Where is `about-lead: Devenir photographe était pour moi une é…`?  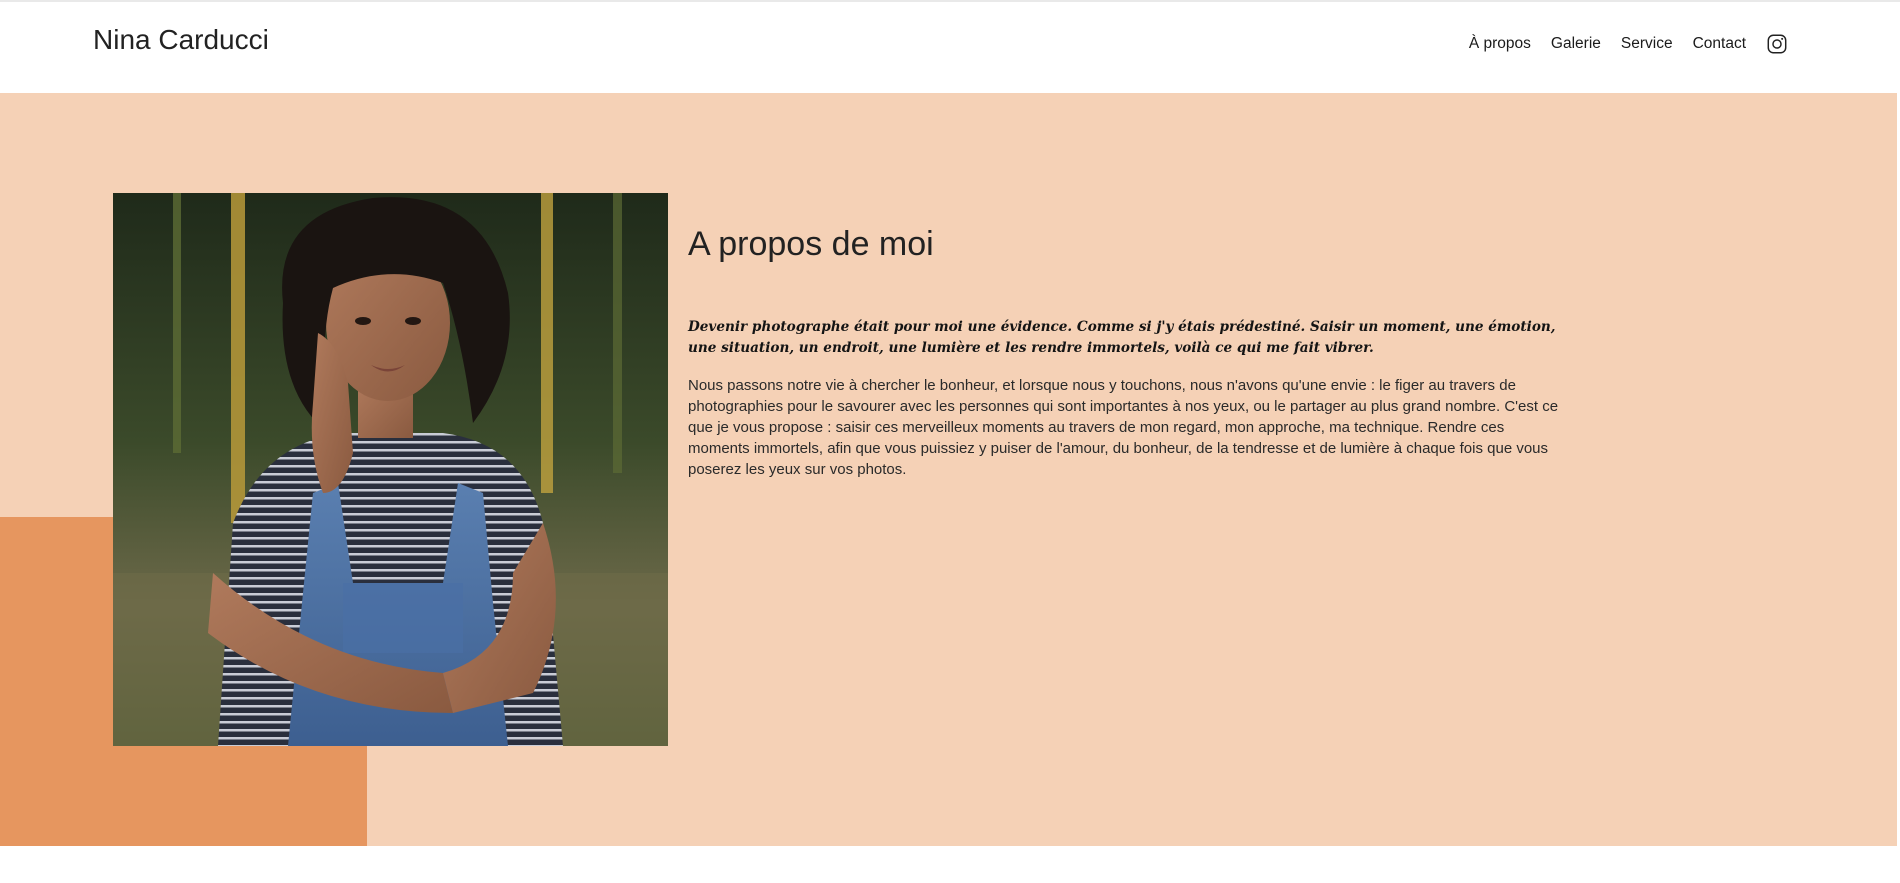
about-lead: Devenir photographe était pour moi une é… is located at coordinates (1122, 337).